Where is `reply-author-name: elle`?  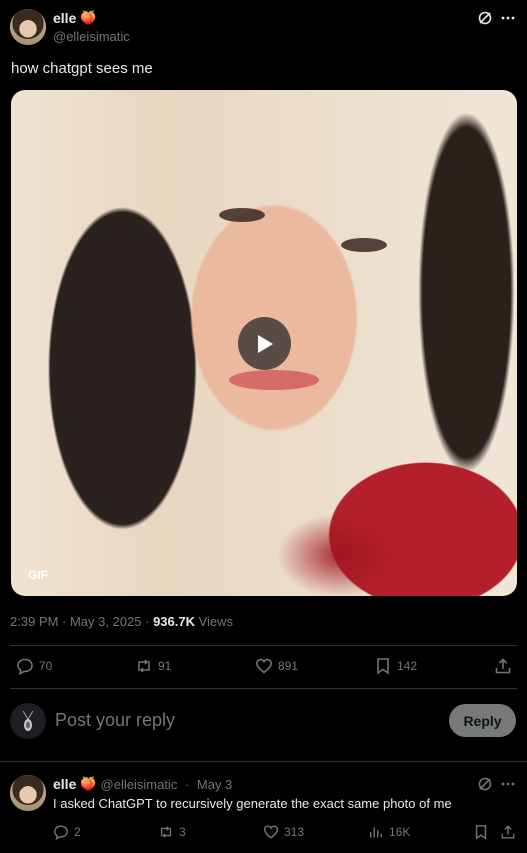
reply-author-name: elle is located at coordinates (64, 784).